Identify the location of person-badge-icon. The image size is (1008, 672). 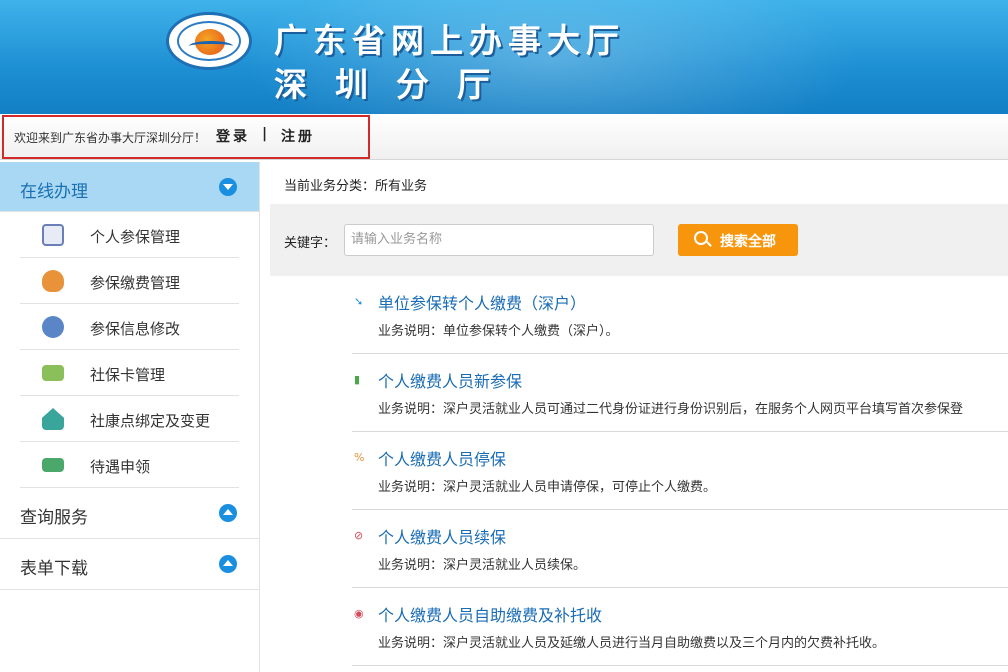
(53, 235).